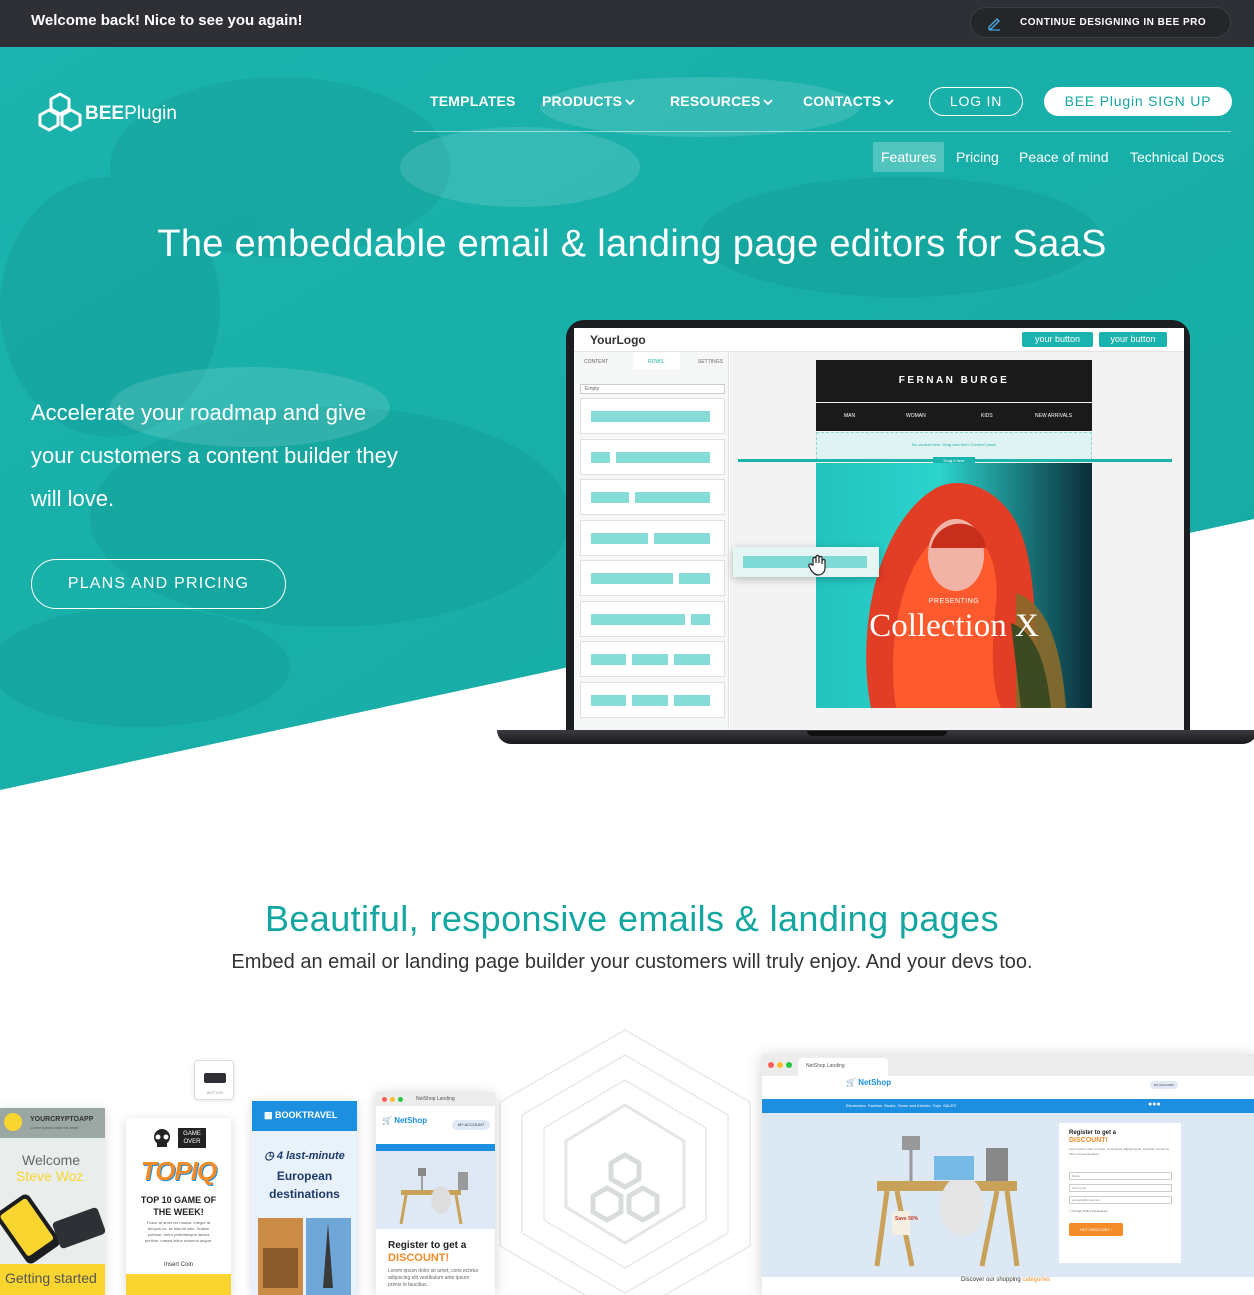  Describe the element at coordinates (158, 584) in the screenshot. I see `plans-and-pricing-button: PLANS AND PRICING` at that location.